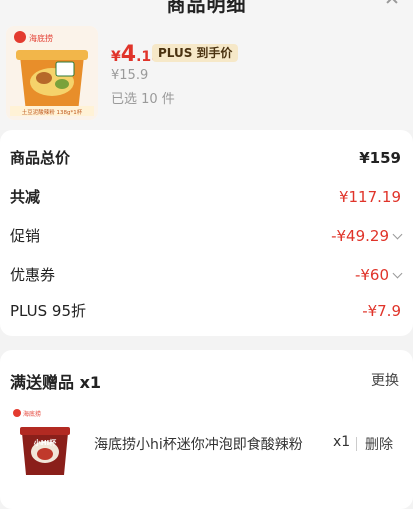 Image resolution: width=413 pixels, height=509 pixels. I want to click on price-currency: ¥, so click(116, 57).